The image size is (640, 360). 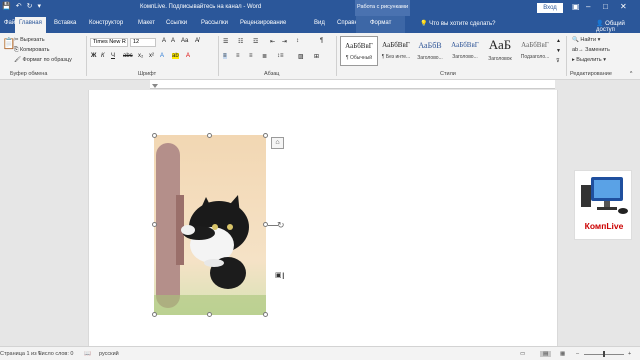 What do you see at coordinates (197, 41) in the screenshot?
I see `clear-format-icon: A̸` at bounding box center [197, 41].